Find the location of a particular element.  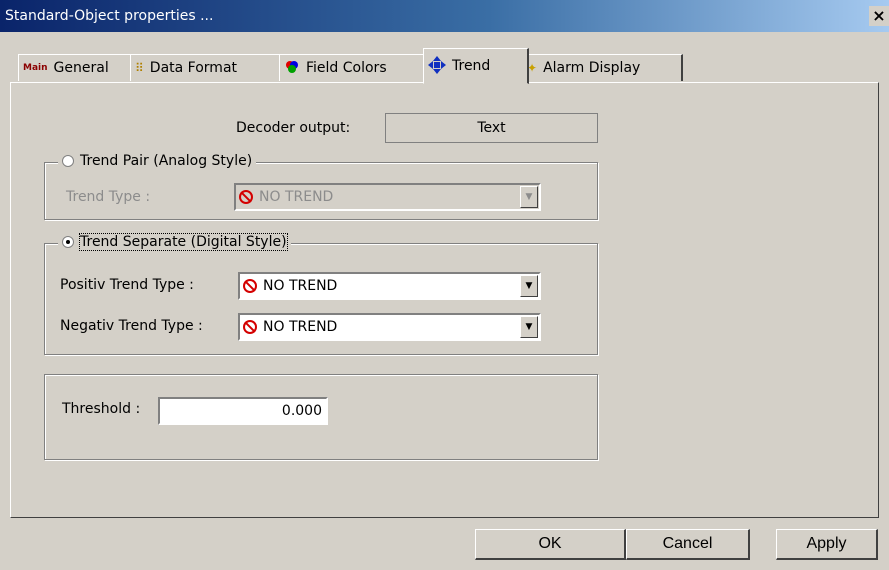

tab-data-format: ⠿ Data Format is located at coordinates (207, 67).